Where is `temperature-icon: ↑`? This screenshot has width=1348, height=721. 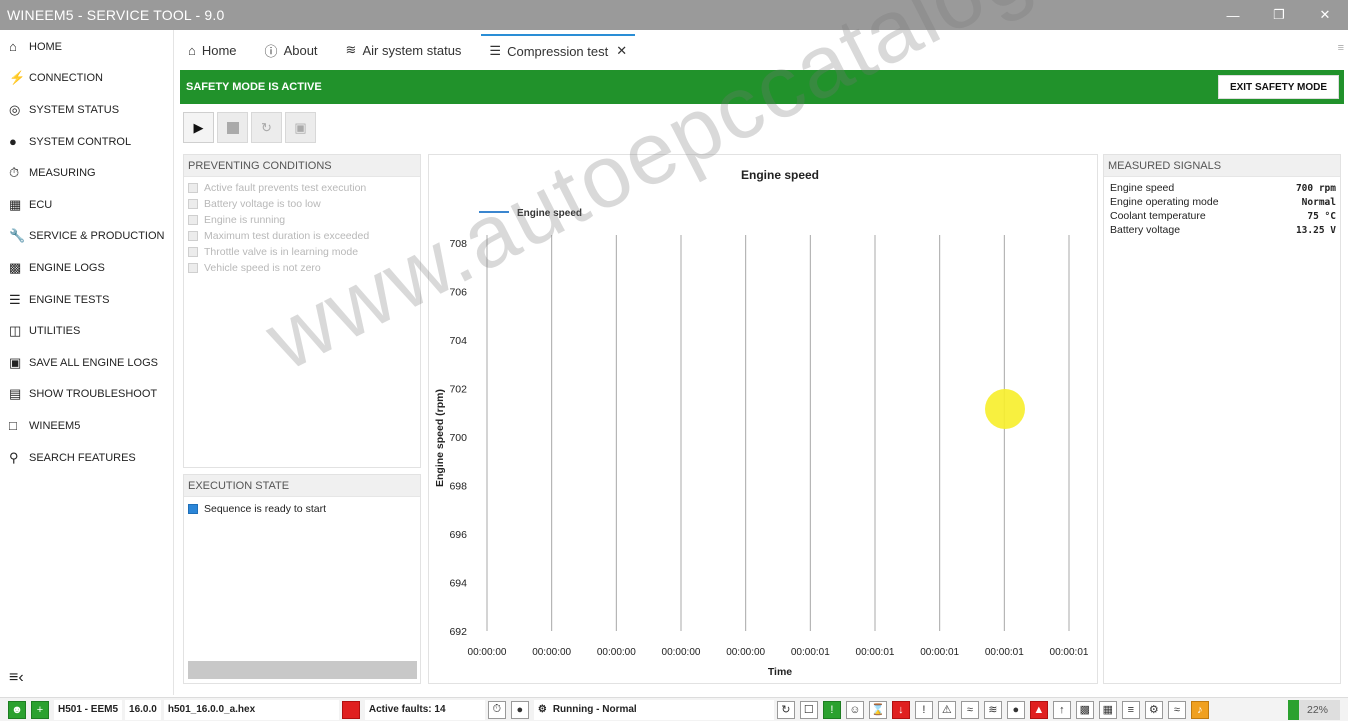 temperature-icon: ↑ is located at coordinates (1061, 709).